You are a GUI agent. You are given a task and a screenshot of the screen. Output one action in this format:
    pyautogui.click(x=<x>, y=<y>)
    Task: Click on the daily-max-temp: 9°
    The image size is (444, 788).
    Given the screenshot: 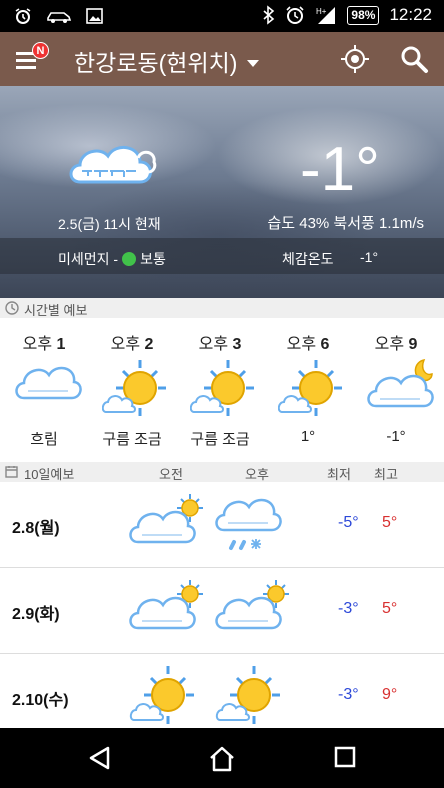 What is the action you would take?
    pyautogui.click(x=390, y=694)
    